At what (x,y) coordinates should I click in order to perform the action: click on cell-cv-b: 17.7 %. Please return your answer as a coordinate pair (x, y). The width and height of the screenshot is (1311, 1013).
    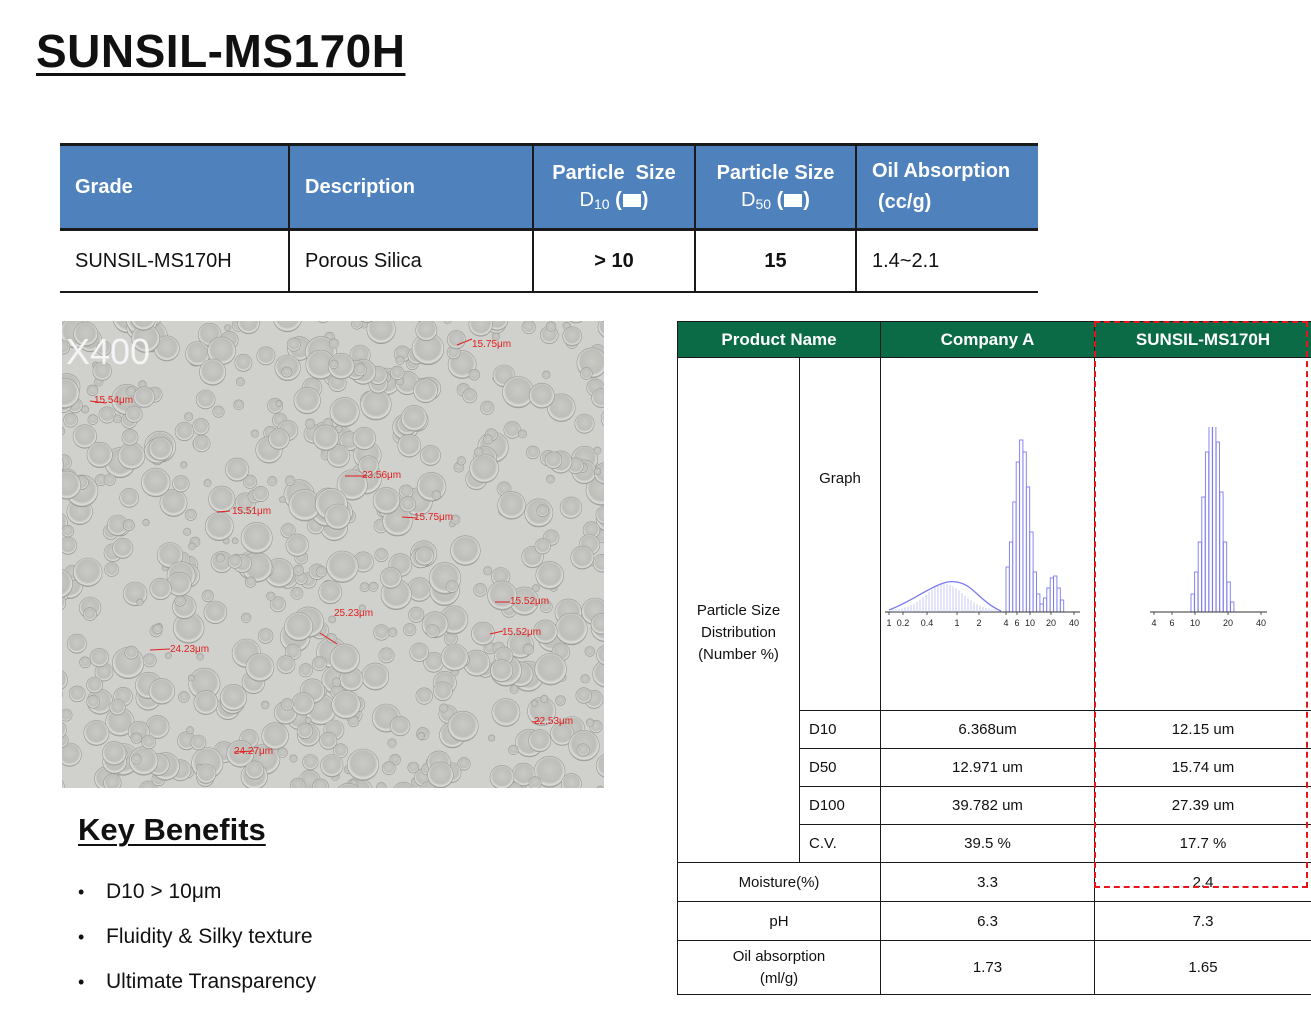
    Looking at the image, I should click on (1203, 844).